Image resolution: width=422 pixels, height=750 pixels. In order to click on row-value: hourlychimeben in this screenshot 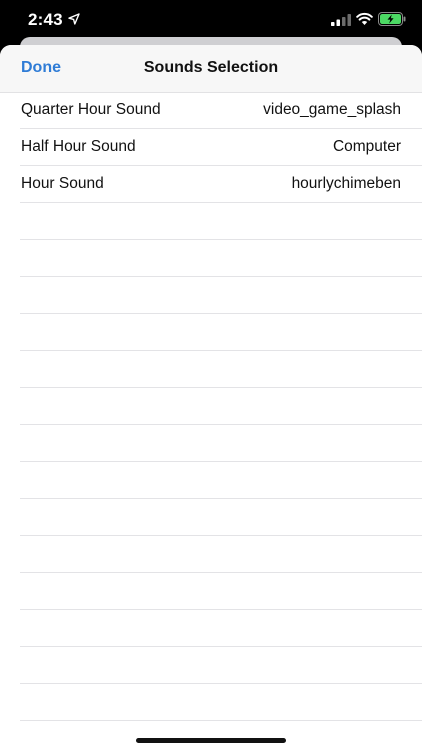, I will do `click(346, 183)`.